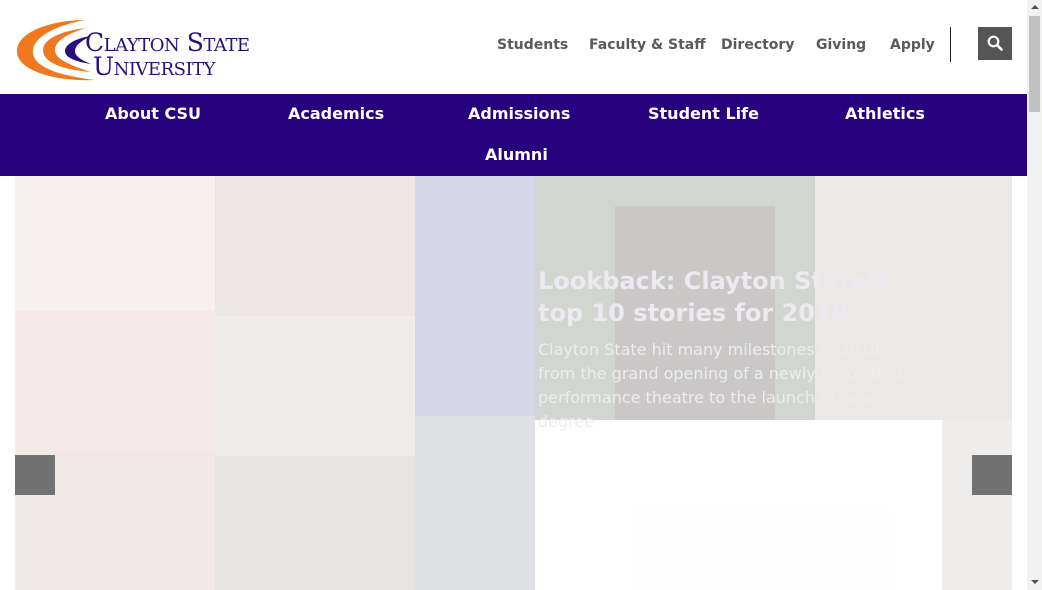 The image size is (1042, 590). Describe the element at coordinates (885, 114) in the screenshot. I see `nav-item-athletics: Athletics` at that location.